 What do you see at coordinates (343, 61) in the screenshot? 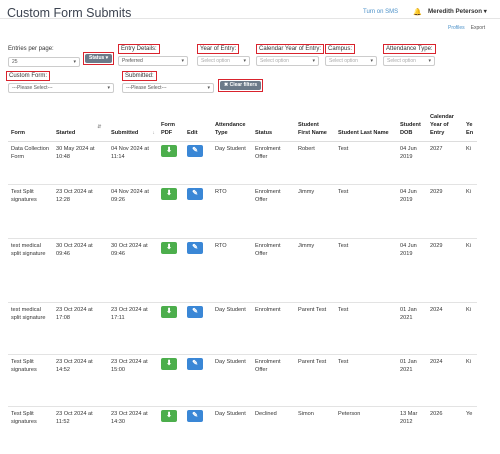
I see `campus-placeholder: Select option` at bounding box center [343, 61].